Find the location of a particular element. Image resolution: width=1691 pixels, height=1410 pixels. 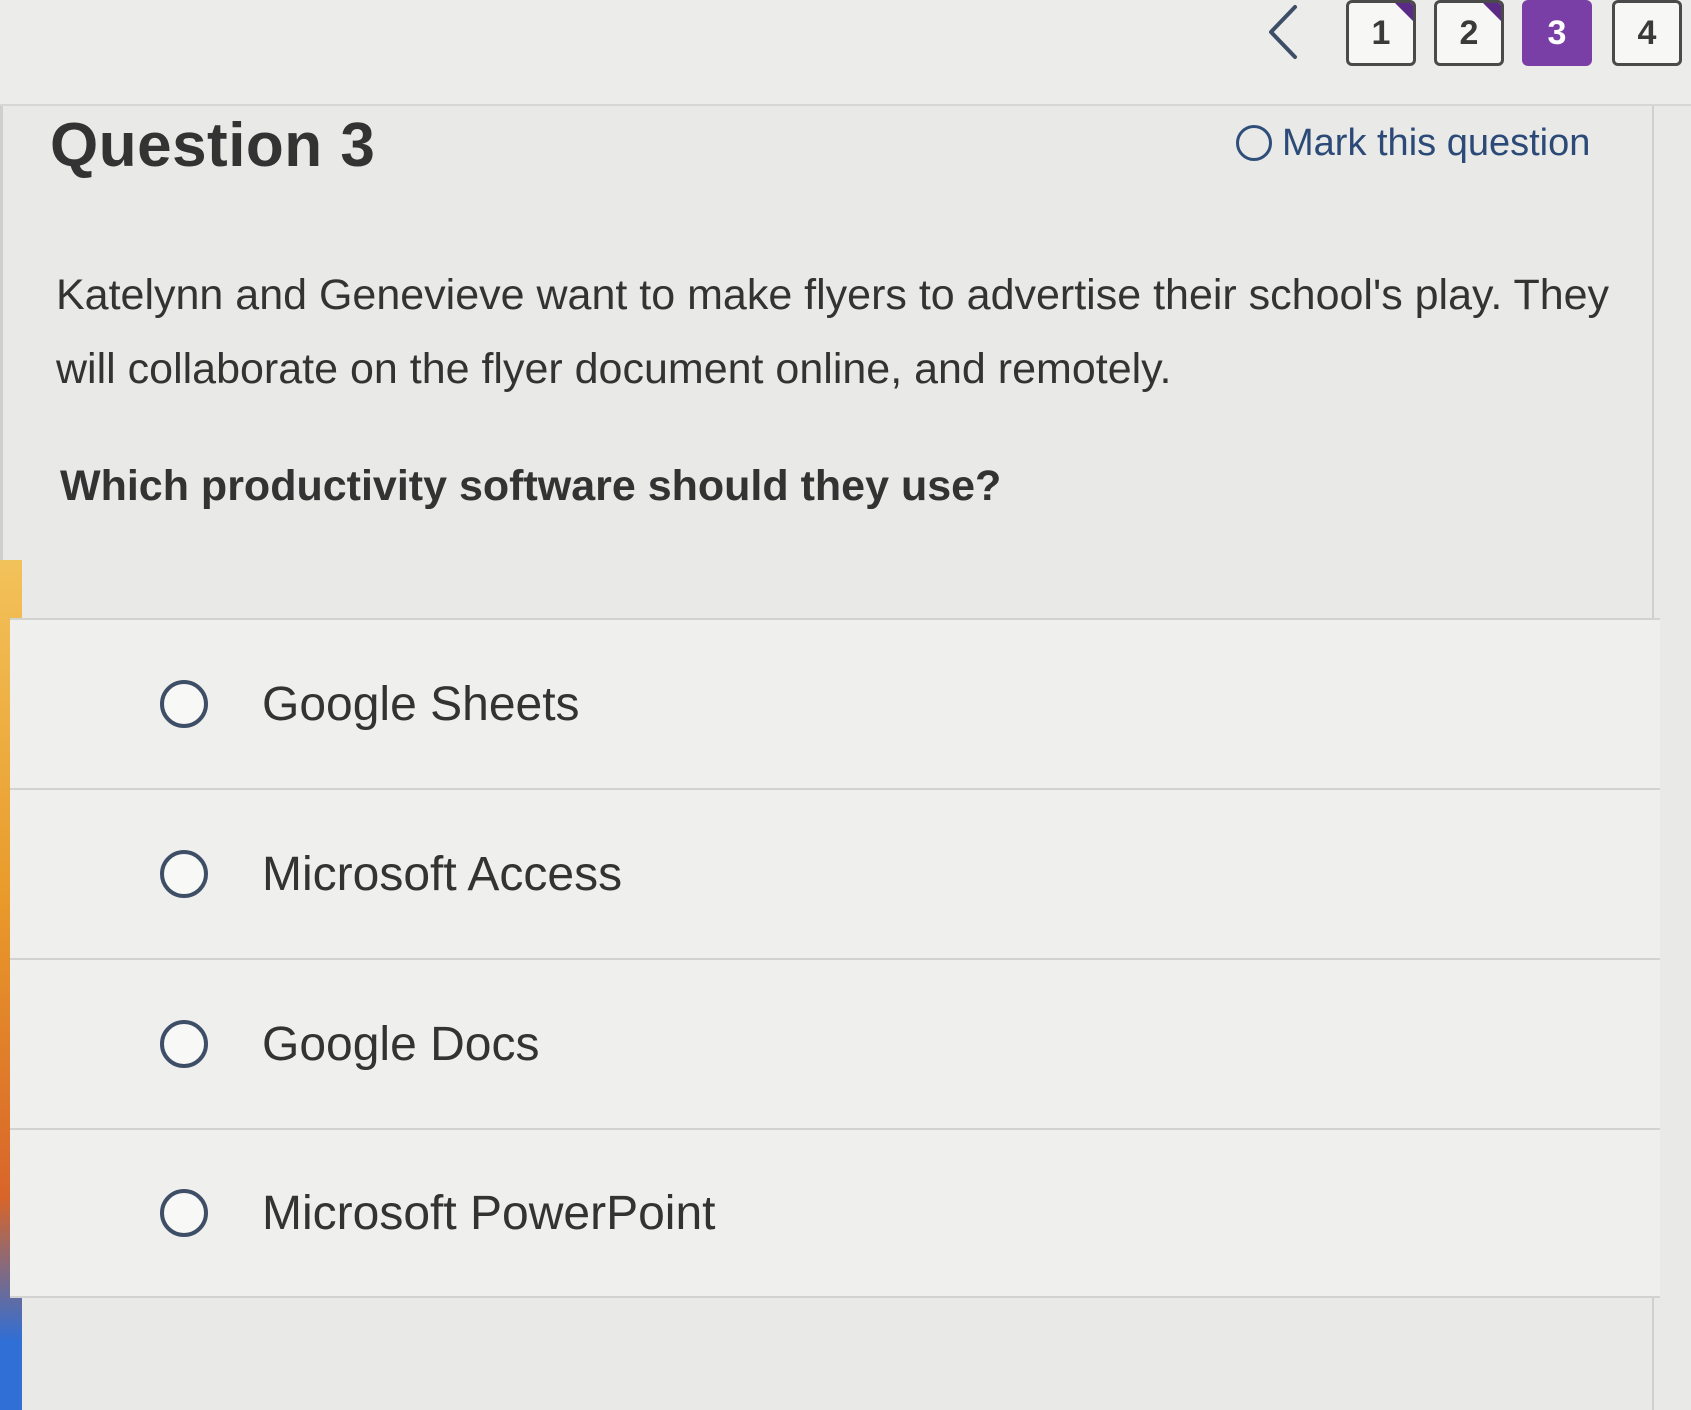

page-button-label: 2 is located at coordinates (1469, 32).